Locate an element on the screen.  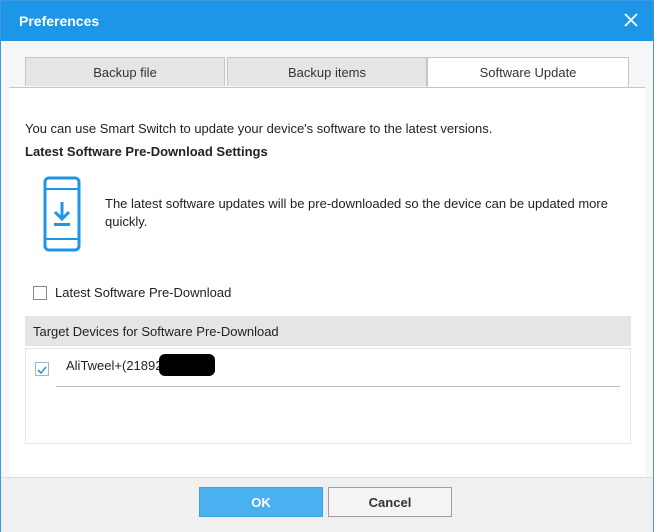
target-devices-header: Target Devices for Software Pre-Download is located at coordinates (328, 331).